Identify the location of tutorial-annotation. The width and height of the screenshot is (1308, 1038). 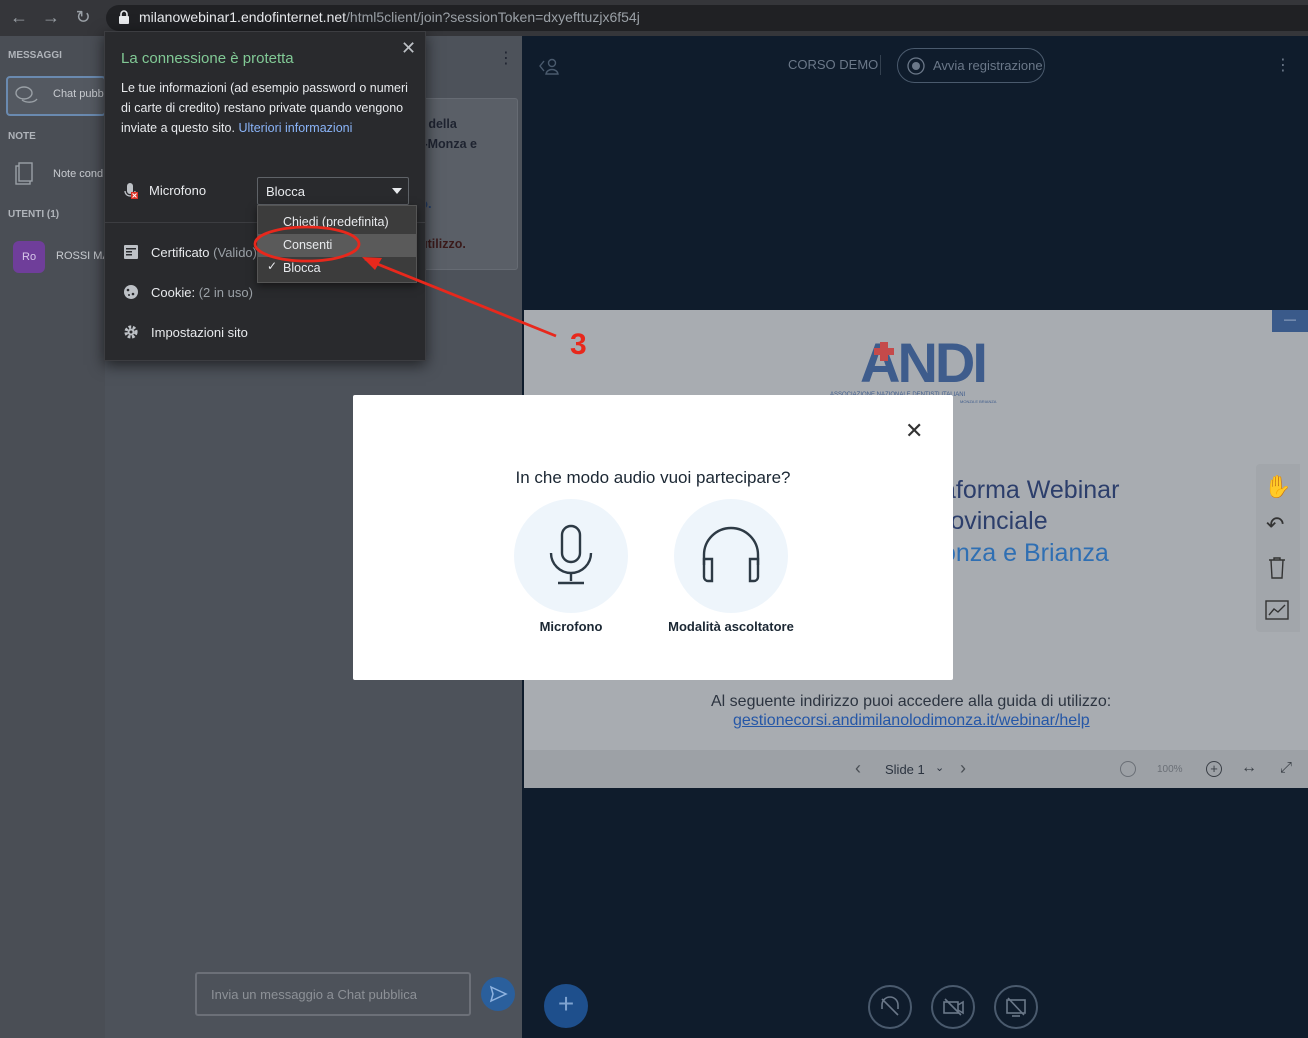
(405, 281).